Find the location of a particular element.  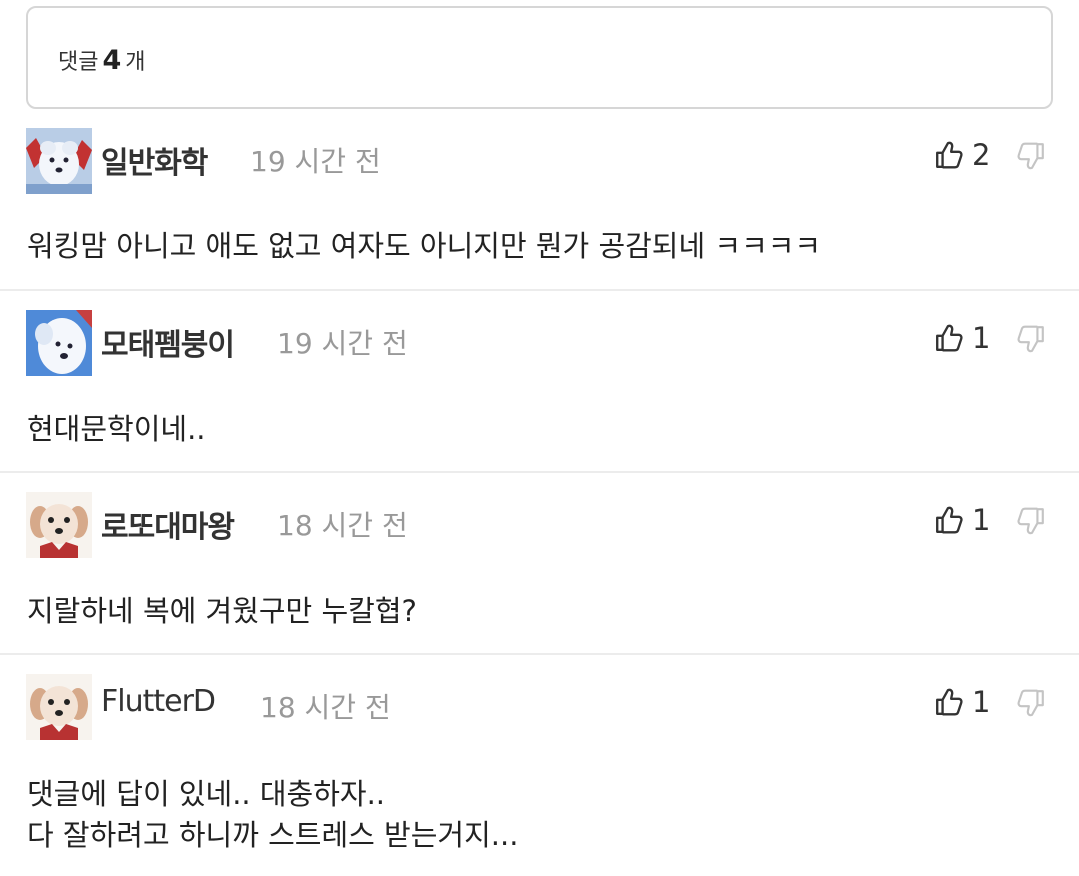

like-button: 2 is located at coordinates (962, 155).